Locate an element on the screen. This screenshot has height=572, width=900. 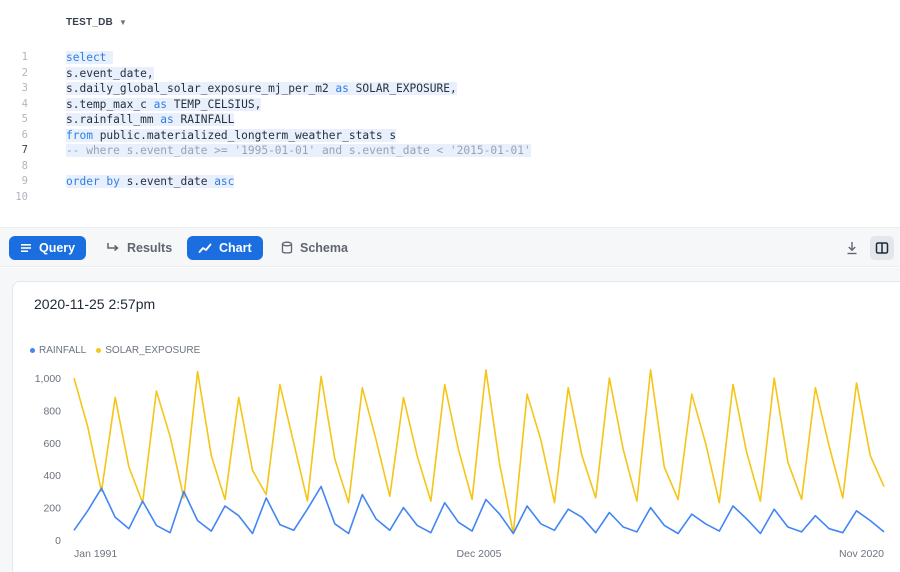
series-line-rainfall is located at coordinates (479, 510).